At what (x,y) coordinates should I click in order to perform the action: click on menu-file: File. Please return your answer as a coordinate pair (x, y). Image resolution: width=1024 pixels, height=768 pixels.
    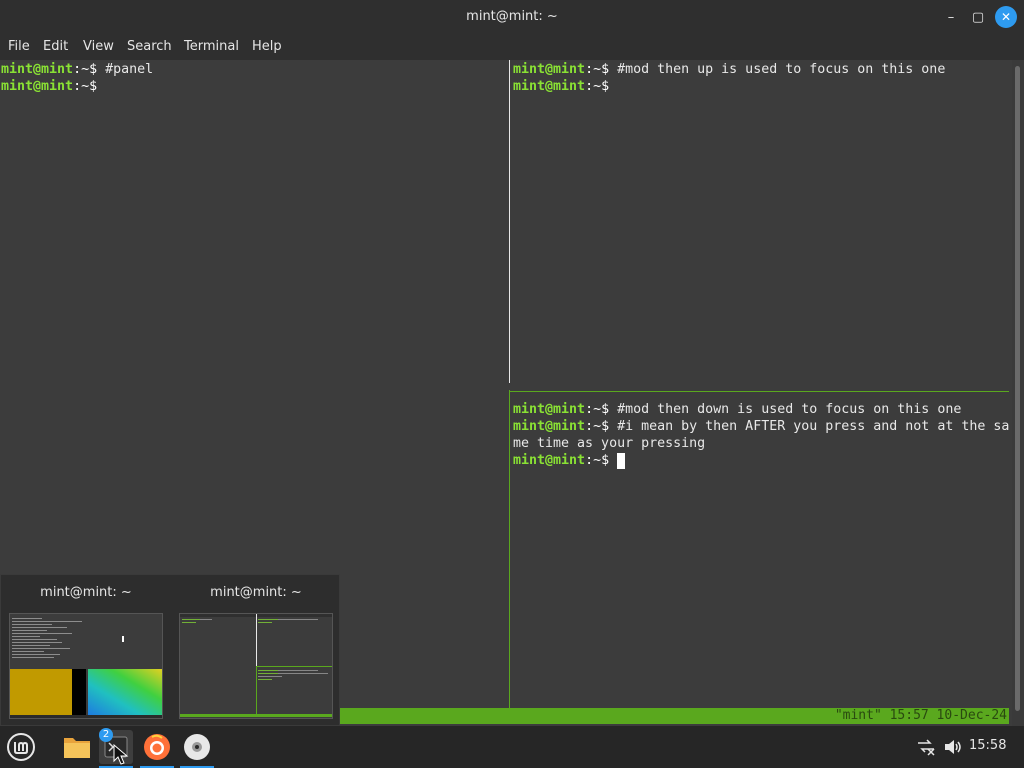
    Looking at the image, I should click on (19, 46).